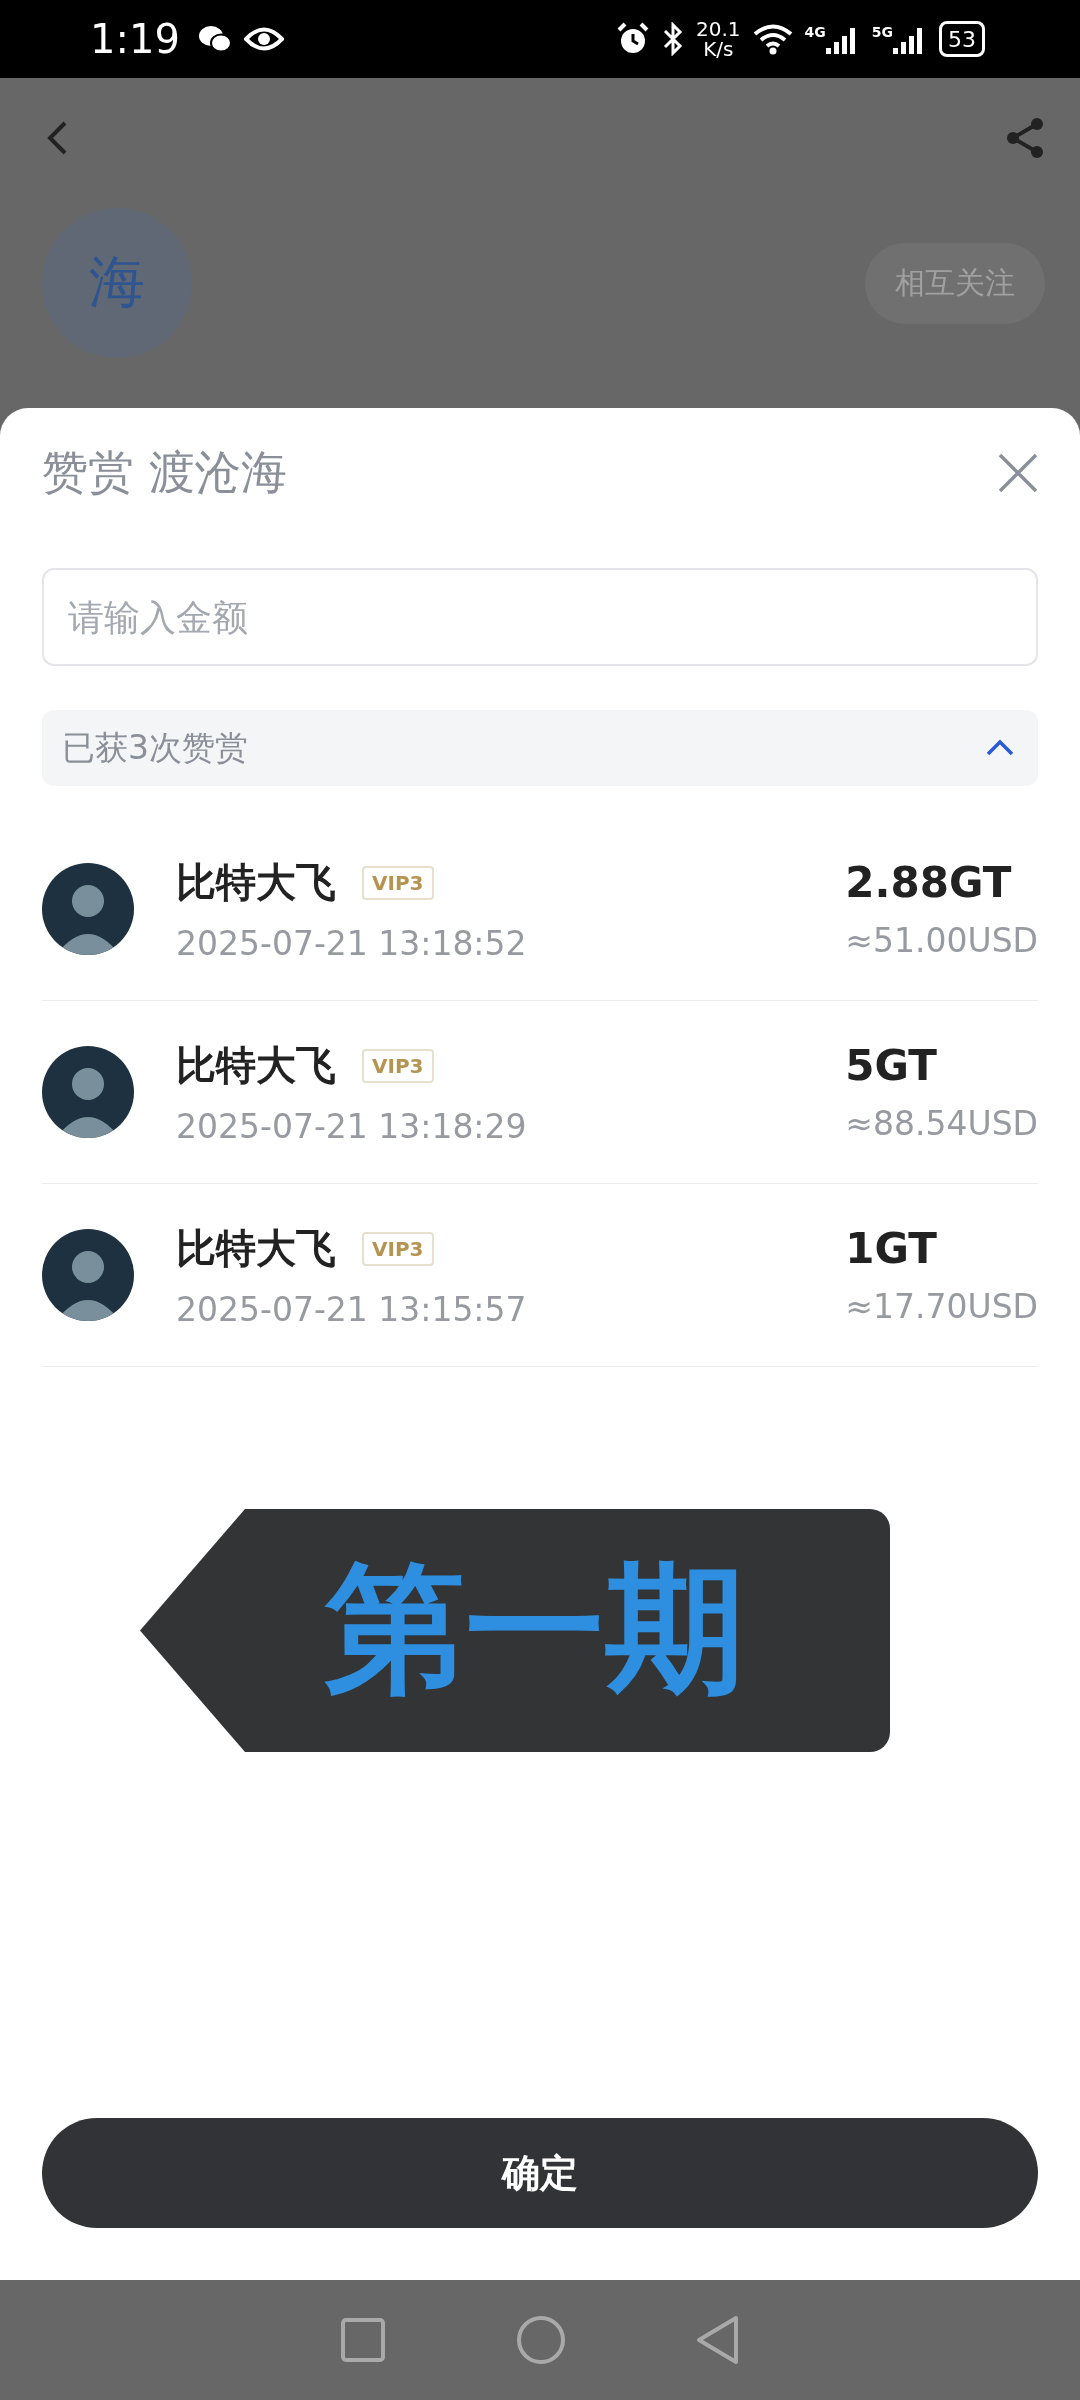 This screenshot has height=2400, width=1080. I want to click on network-type: 4G, so click(815, 32).